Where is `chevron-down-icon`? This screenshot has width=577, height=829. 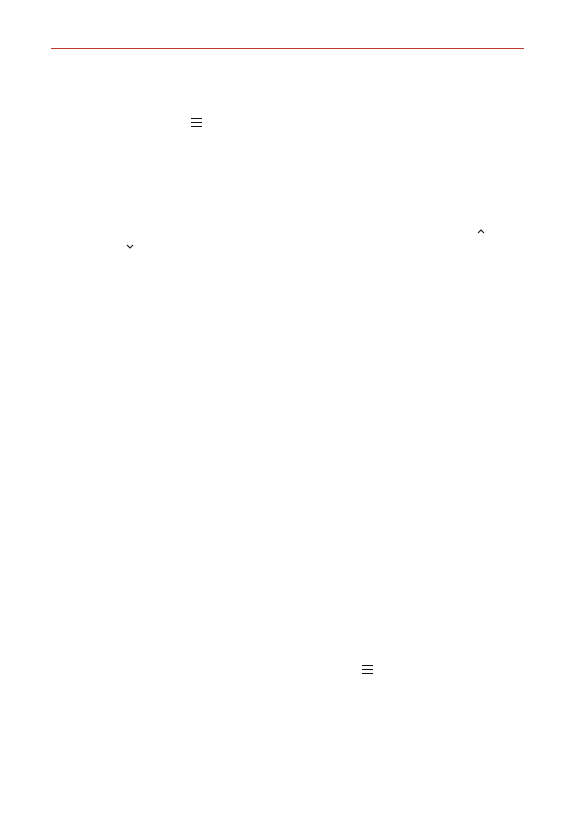 chevron-down-icon is located at coordinates (130, 247).